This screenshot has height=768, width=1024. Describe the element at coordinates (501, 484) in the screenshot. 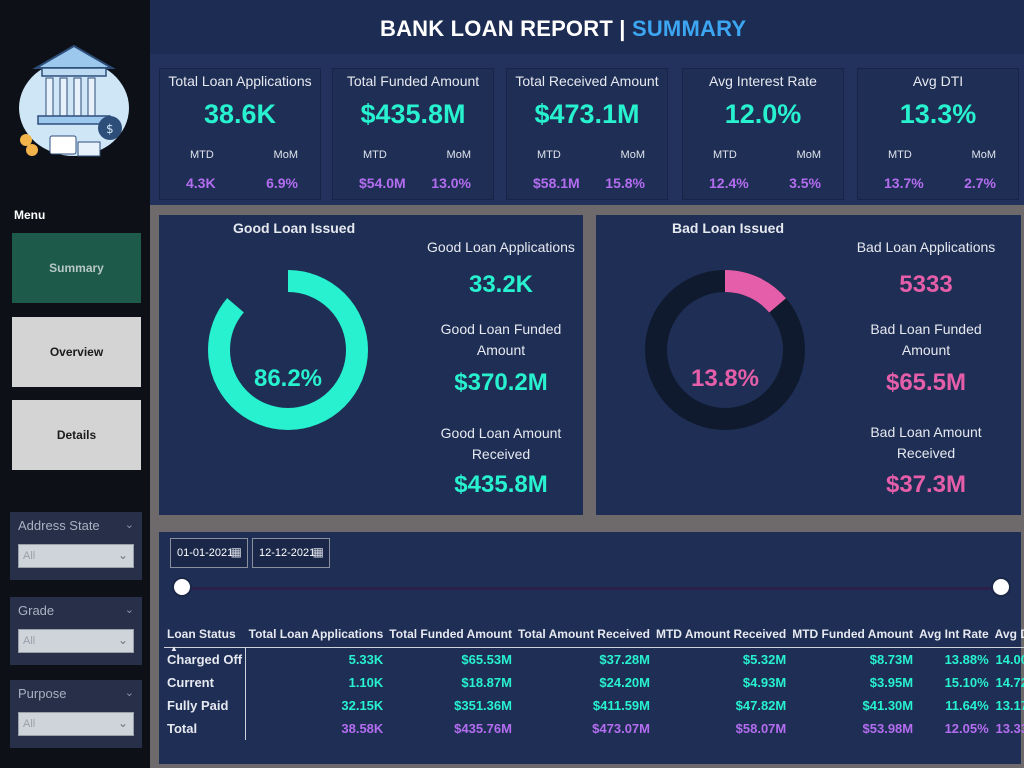

I see `good-loan-received-value: $435.8M` at that location.